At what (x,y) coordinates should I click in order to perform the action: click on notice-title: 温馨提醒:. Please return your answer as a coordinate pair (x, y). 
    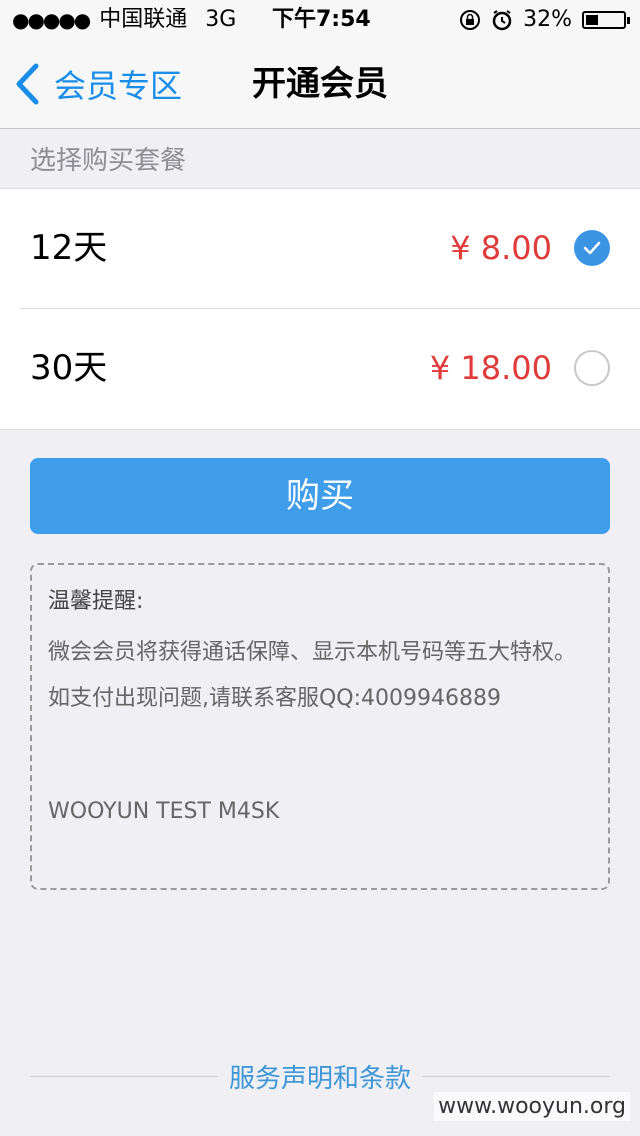
    Looking at the image, I should click on (96, 601).